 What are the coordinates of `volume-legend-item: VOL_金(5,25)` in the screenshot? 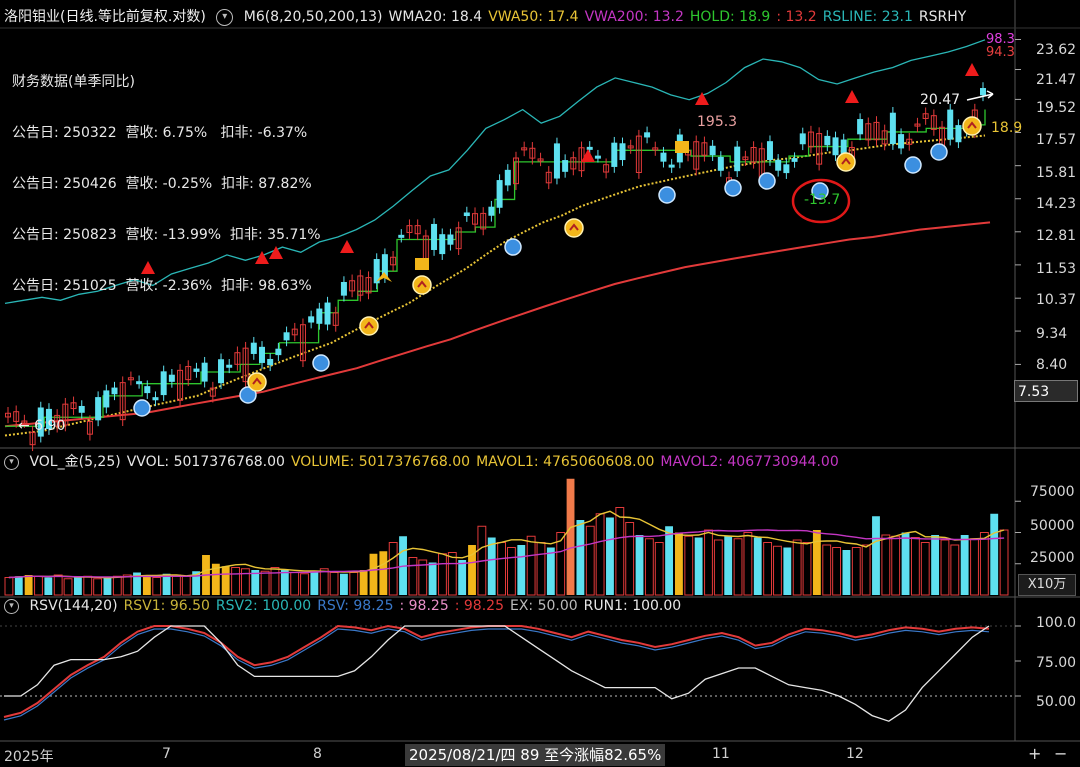 It's located at (75, 462).